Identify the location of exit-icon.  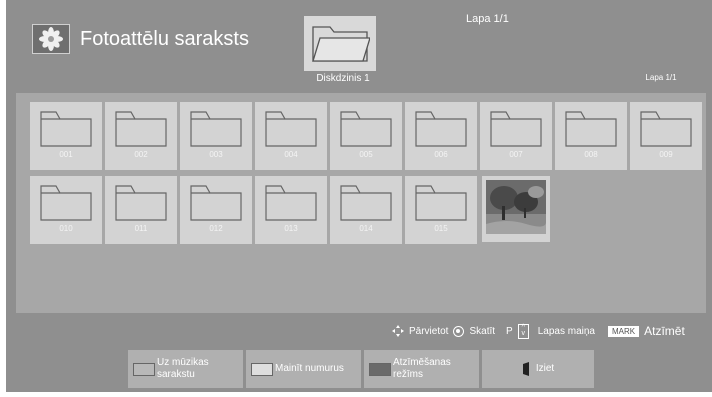
(525, 369).